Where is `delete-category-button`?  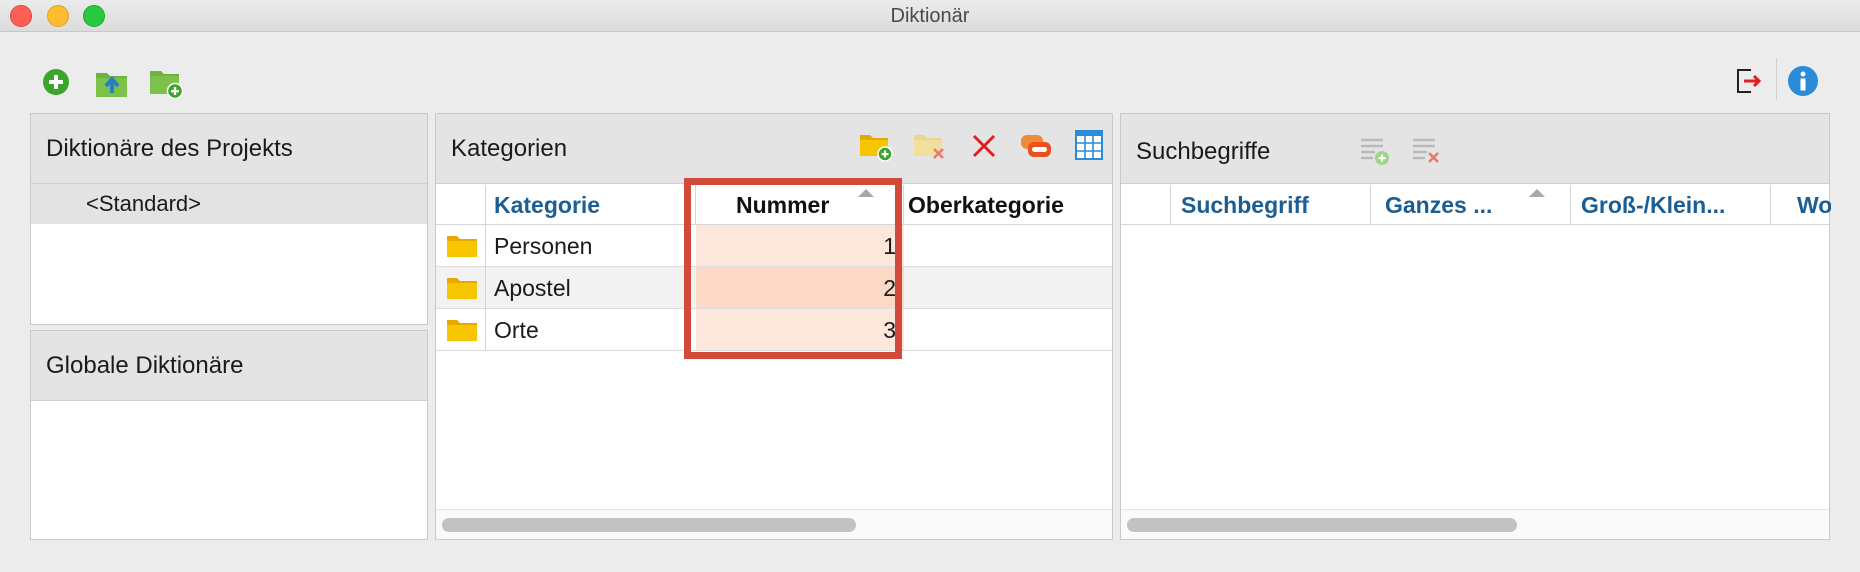
delete-category-button is located at coordinates (984, 146).